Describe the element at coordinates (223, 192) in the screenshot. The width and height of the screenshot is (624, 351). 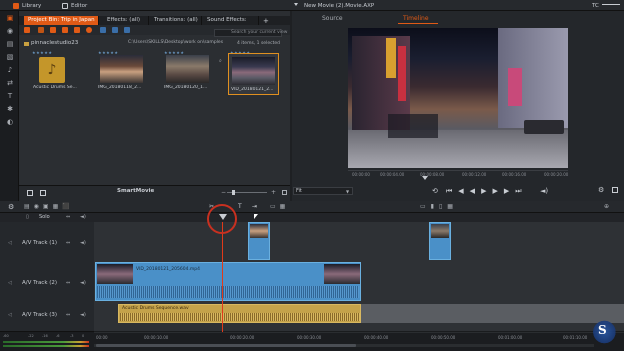
I see `zoom-out-icon: −` at that location.